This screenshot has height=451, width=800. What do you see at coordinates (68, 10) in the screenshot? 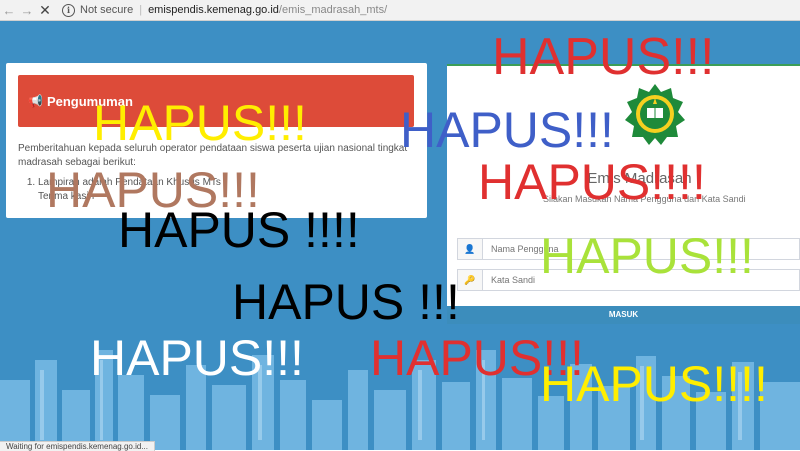
I see `info-icon: i` at bounding box center [68, 10].